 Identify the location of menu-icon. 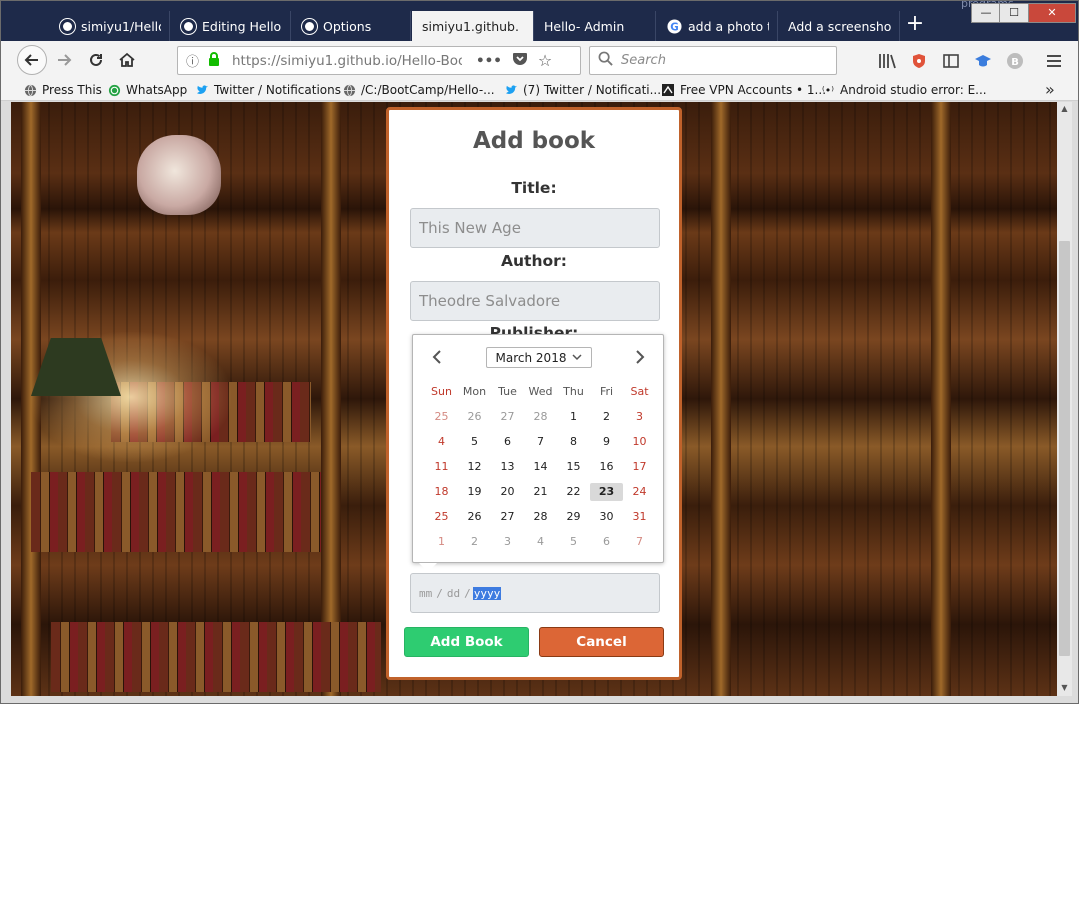
(1054, 61).